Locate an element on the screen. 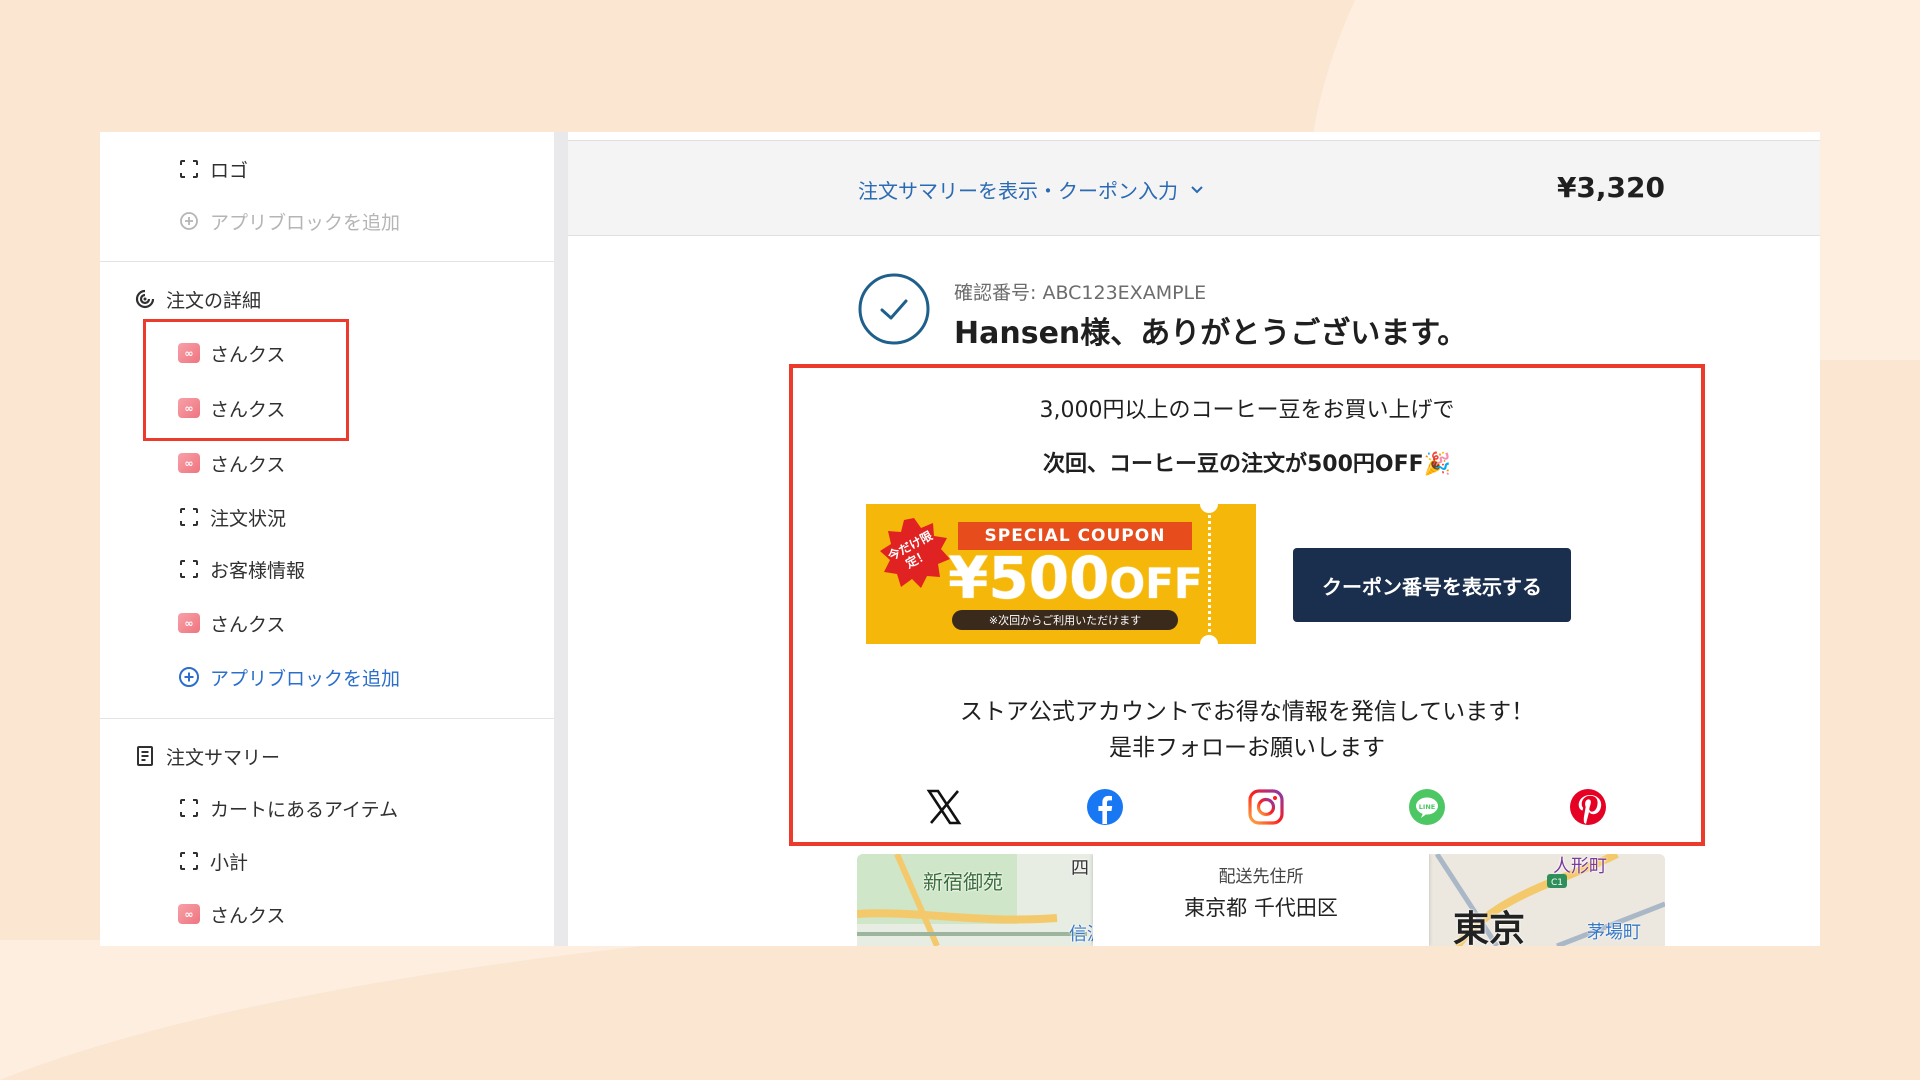 The height and width of the screenshot is (1080, 1920). sidebar-item-customer-info: お客様情報 is located at coordinates (241, 569).